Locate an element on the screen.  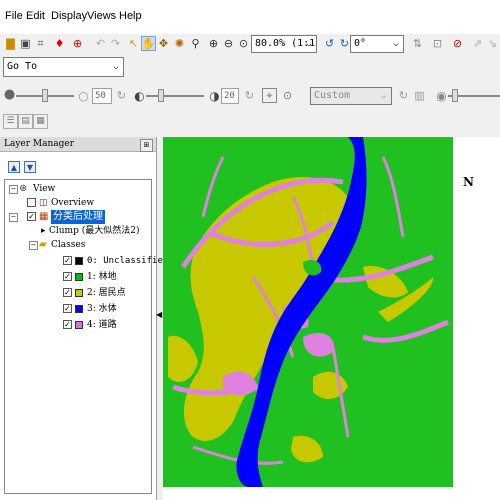
tree-item-overview: ◫ Overview is located at coordinates (77, 203).